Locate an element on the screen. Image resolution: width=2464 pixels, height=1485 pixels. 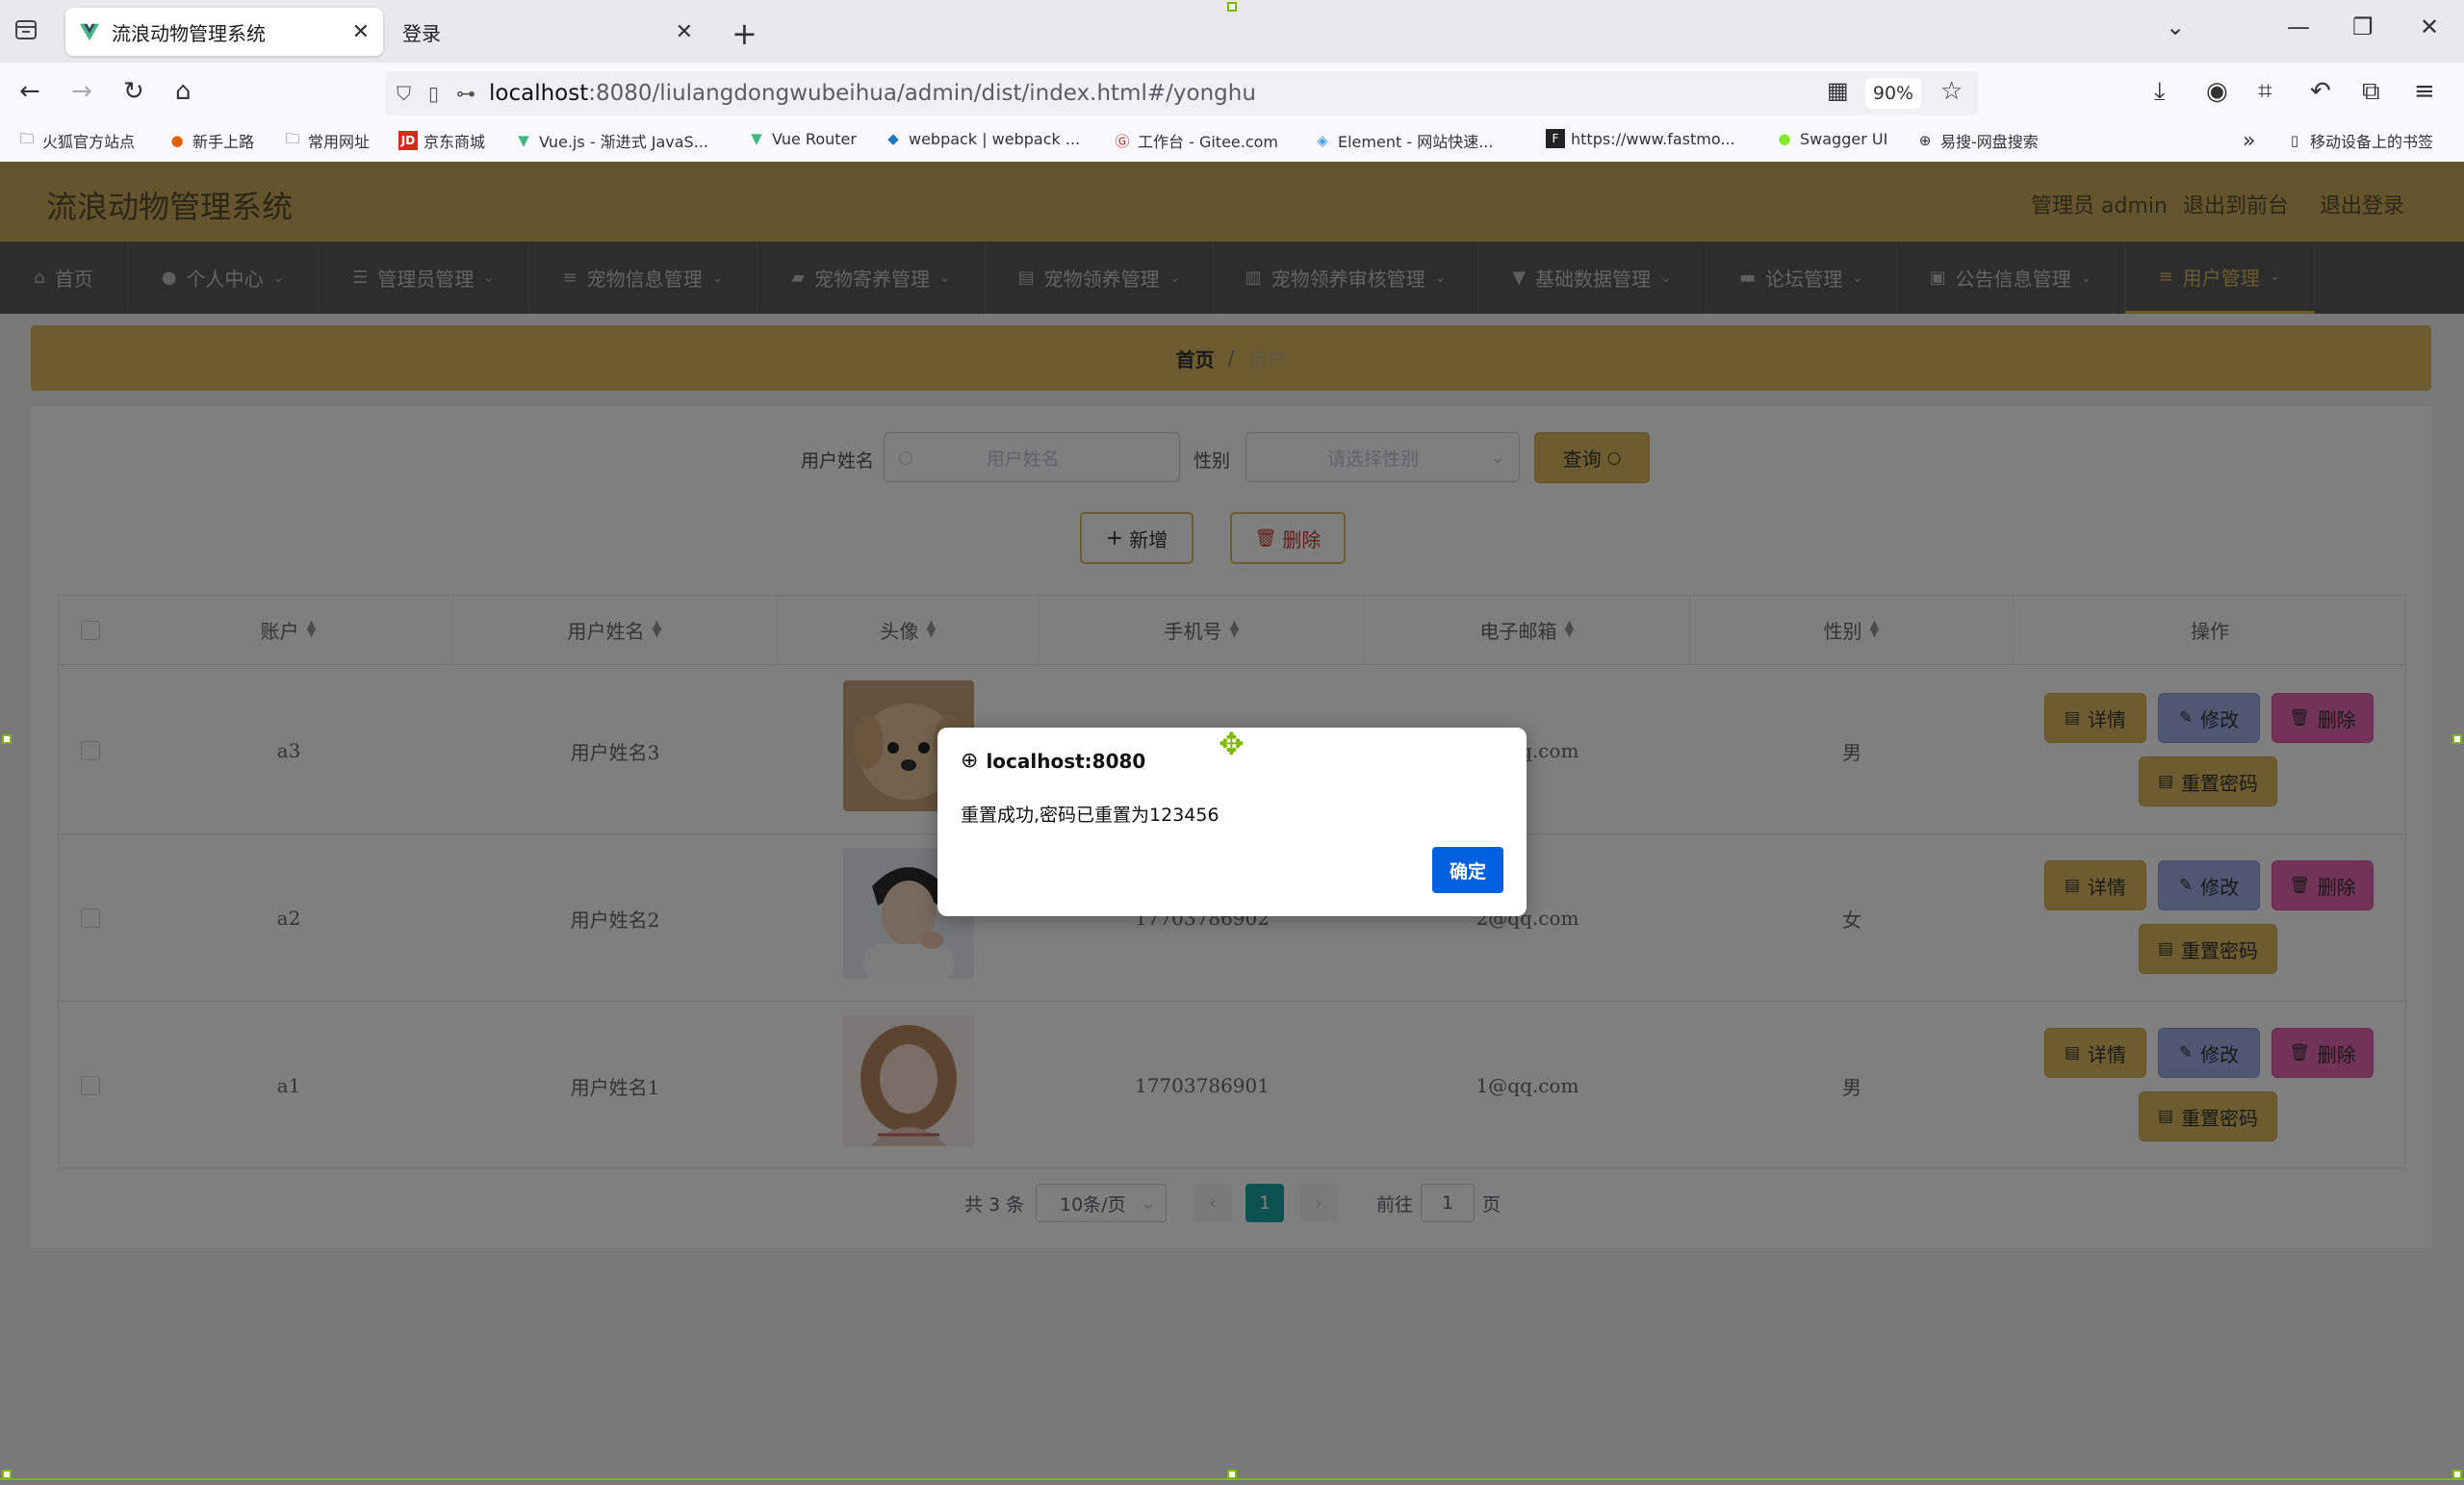
extensions-icon: ⧉ is located at coordinates (2371, 92).